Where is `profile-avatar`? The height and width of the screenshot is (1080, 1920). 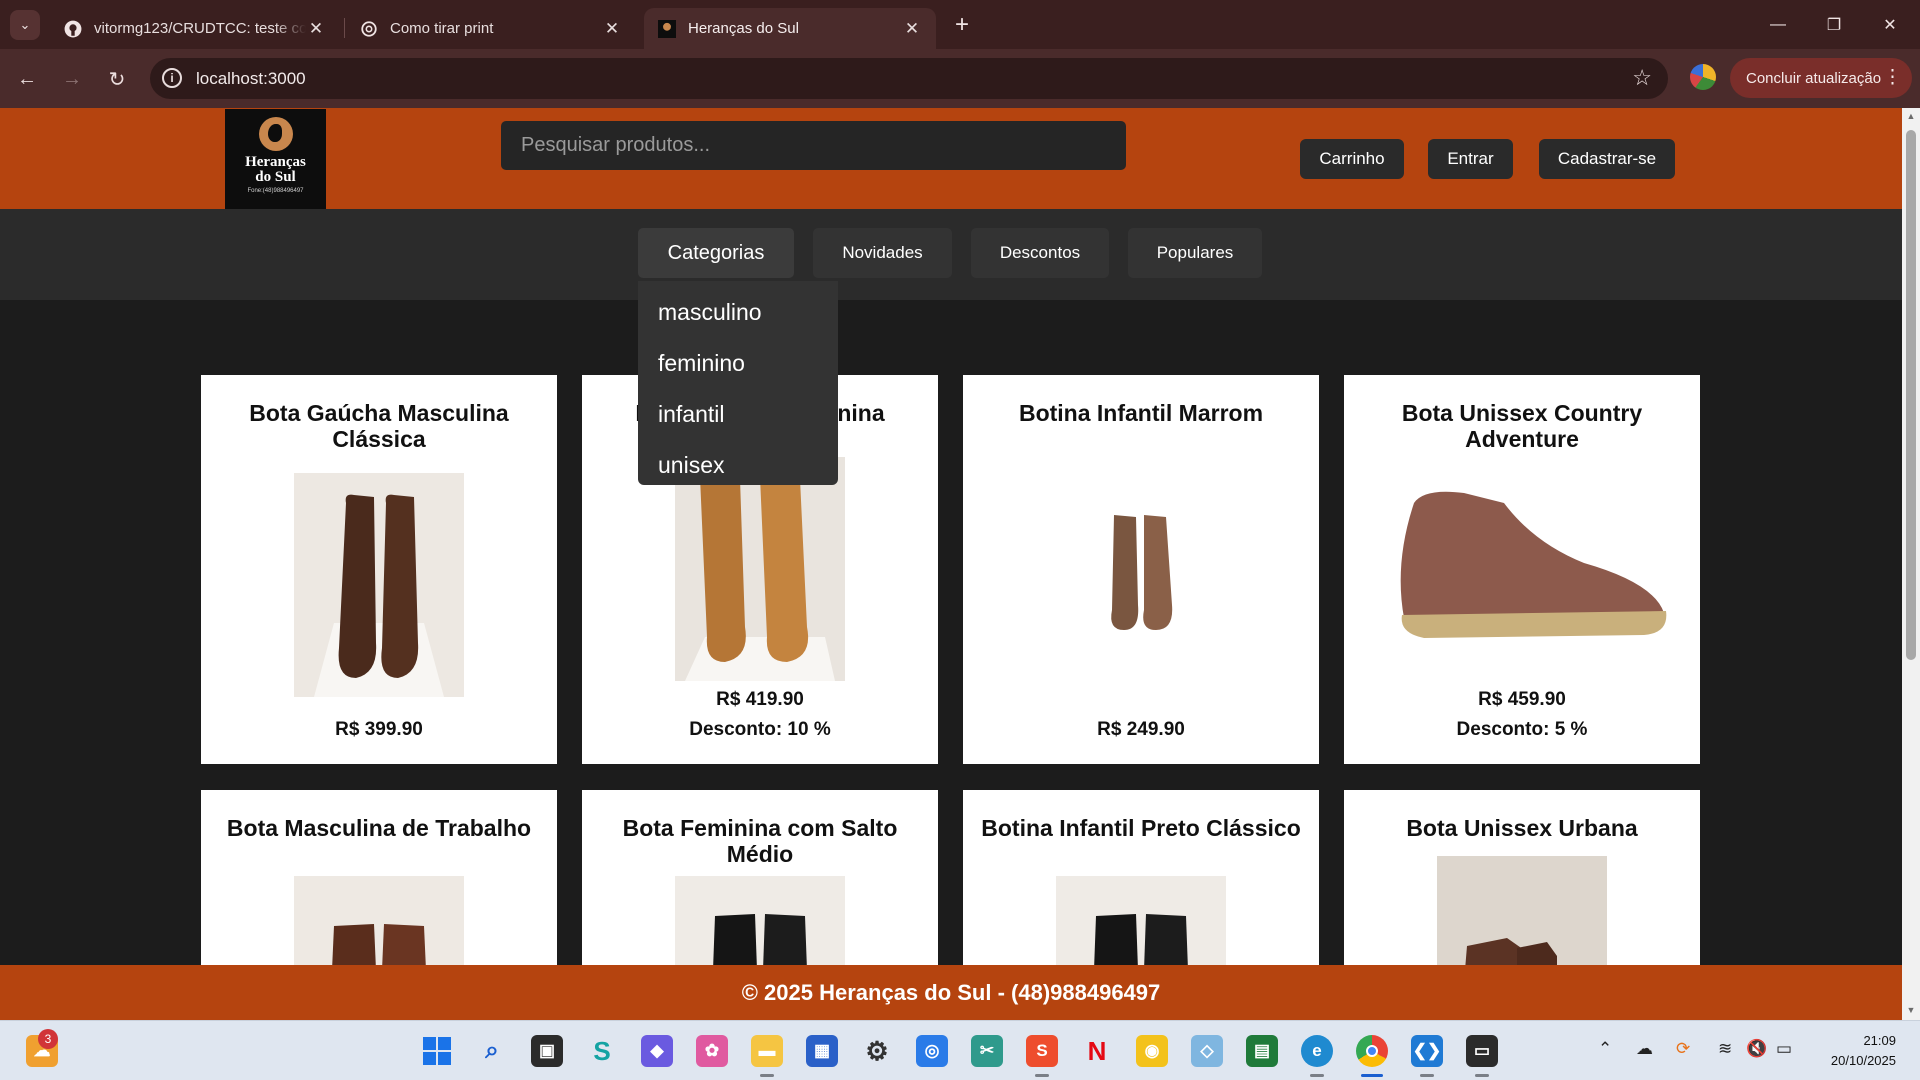
profile-avatar is located at coordinates (1703, 77).